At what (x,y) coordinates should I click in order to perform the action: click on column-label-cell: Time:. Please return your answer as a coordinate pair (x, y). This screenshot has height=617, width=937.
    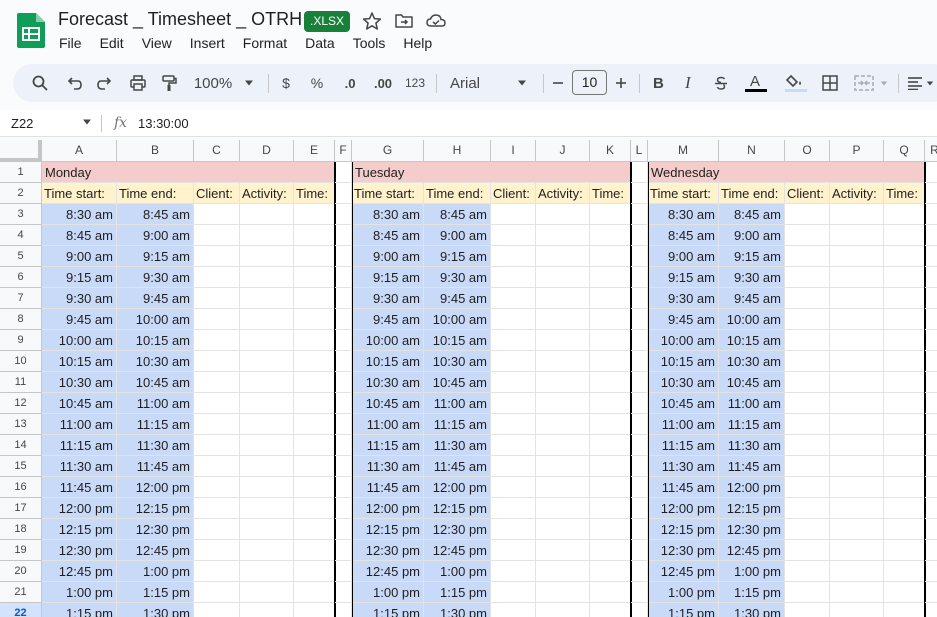
    Looking at the image, I should click on (314, 193).